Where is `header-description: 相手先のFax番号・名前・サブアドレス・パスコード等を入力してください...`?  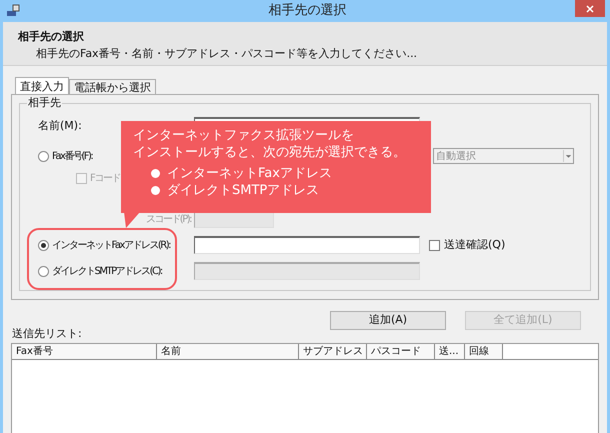
header-description: 相手先のFax番号・名前・サブアドレス・パスコード等を入力してください... is located at coordinates (226, 54).